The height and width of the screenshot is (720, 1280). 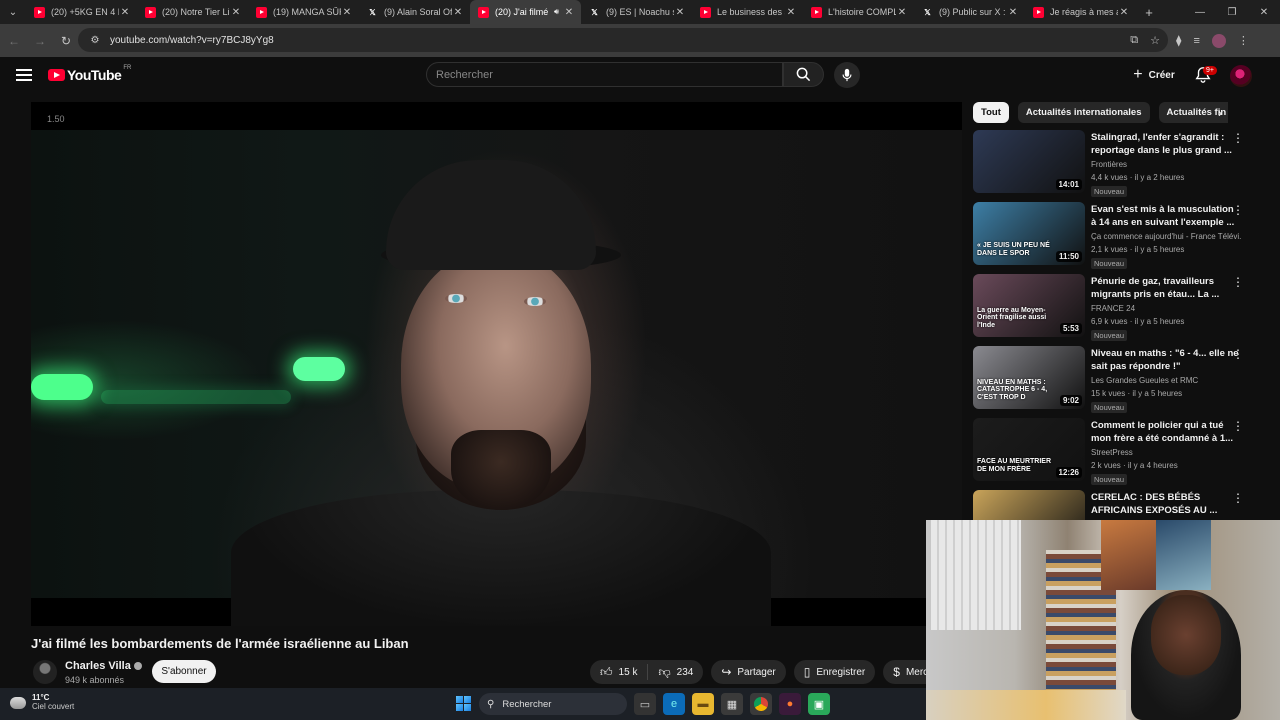 What do you see at coordinates (703, 704) in the screenshot?
I see `file-explorer-icon: ▬` at bounding box center [703, 704].